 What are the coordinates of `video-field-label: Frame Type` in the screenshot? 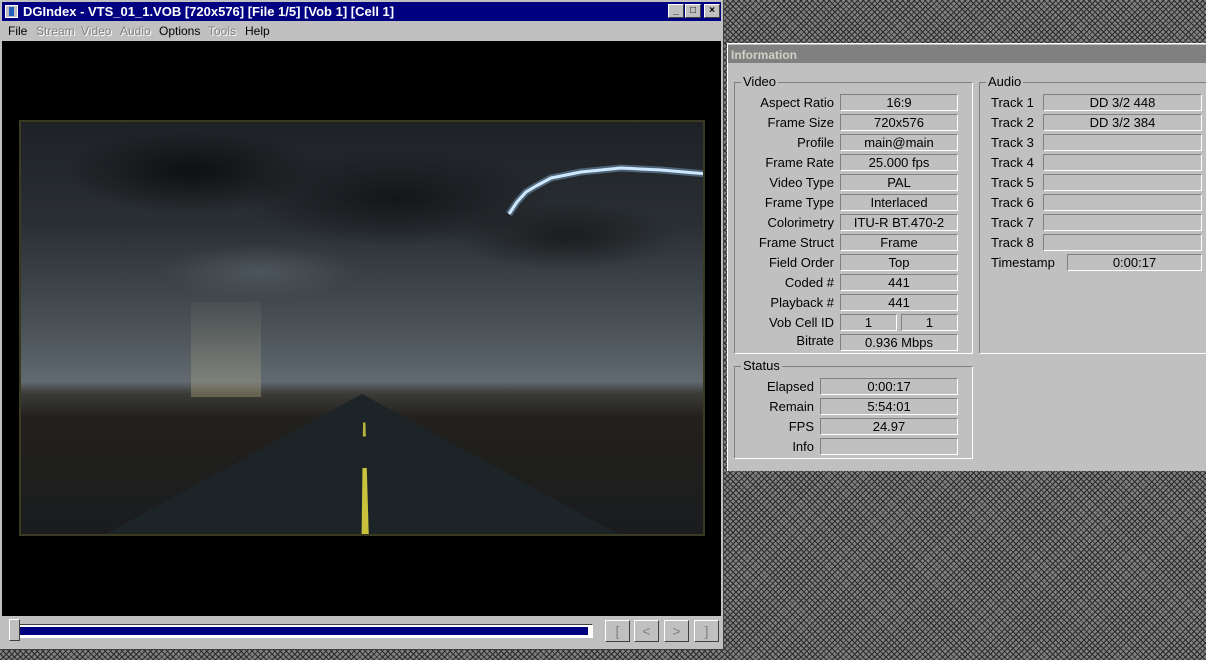 It's located at (799, 202).